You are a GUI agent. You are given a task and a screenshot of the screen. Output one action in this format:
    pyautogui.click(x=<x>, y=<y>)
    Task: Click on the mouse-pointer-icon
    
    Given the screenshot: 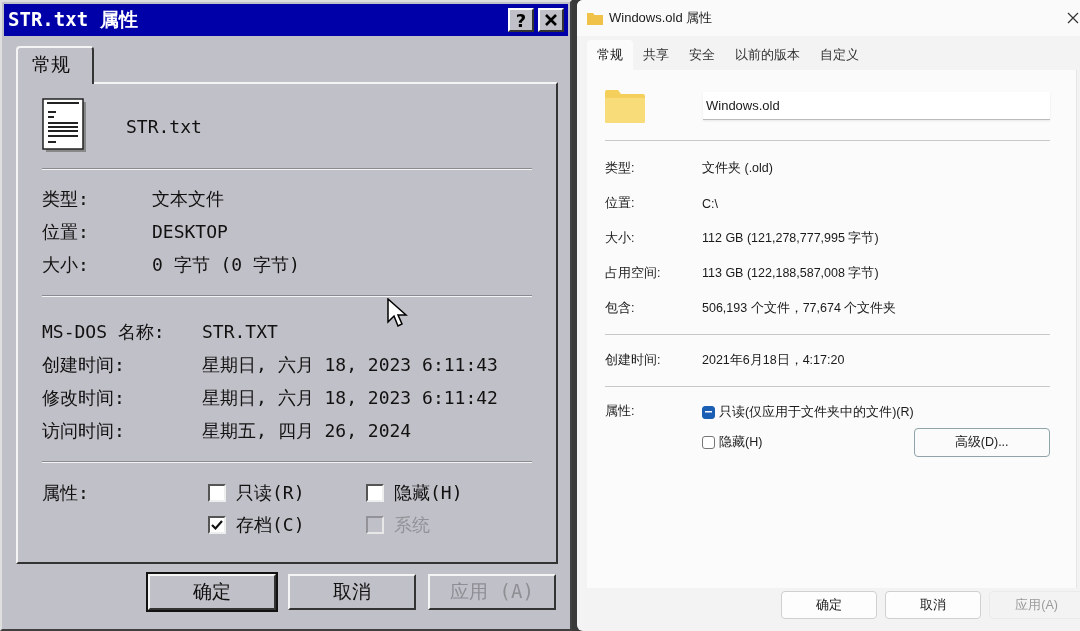 What is the action you would take?
    pyautogui.click(x=398, y=314)
    